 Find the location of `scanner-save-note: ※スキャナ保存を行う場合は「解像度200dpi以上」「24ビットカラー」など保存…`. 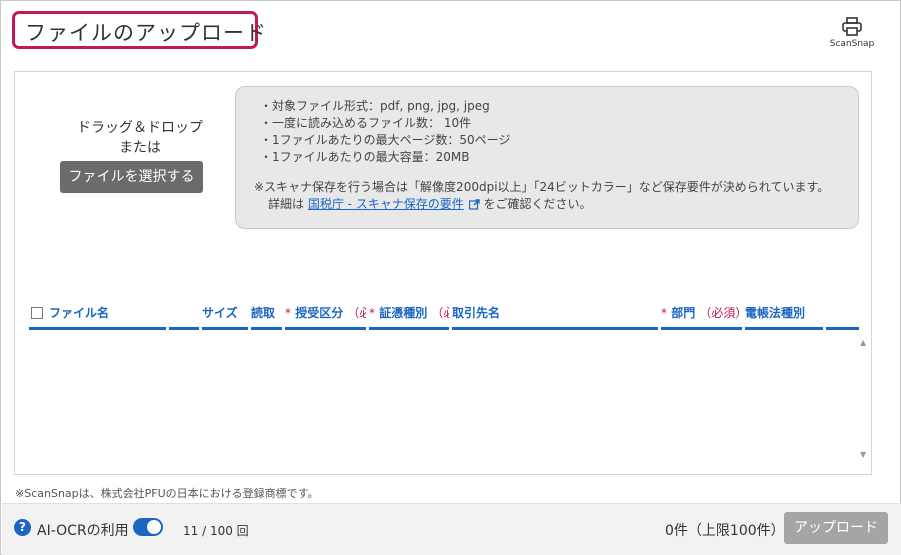

scanner-save-note: ※スキャナ保存を行う場合は「解像度200dpi以上」「24ビットカラー」など保存… is located at coordinates (542, 187).